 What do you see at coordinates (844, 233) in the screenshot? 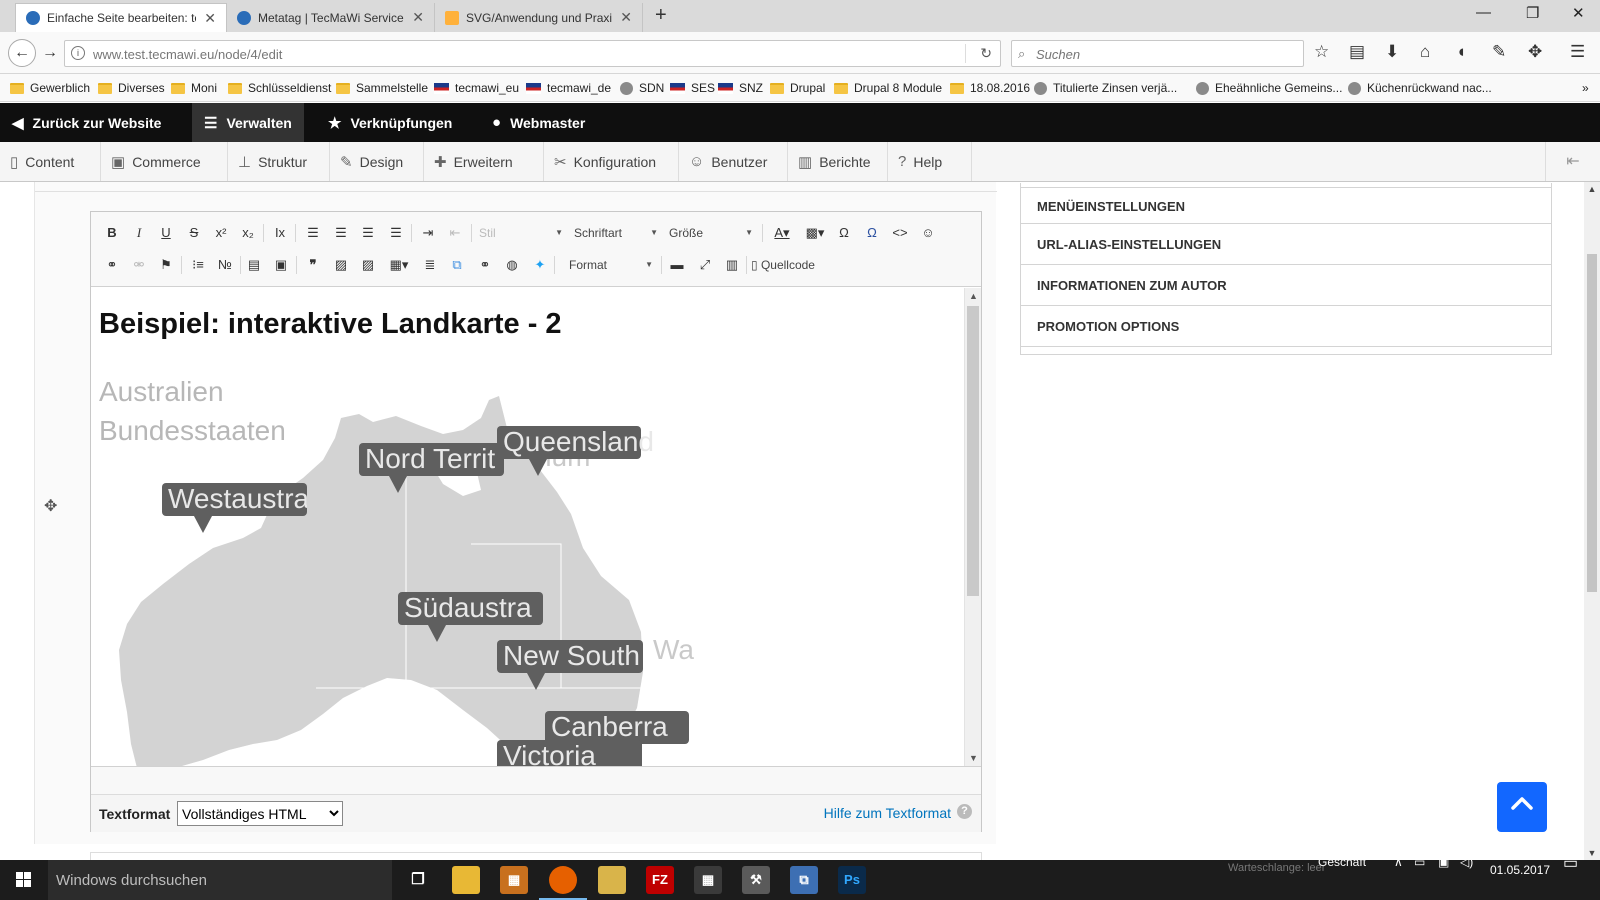
I see `special-char-icon: Ω` at bounding box center [844, 233].